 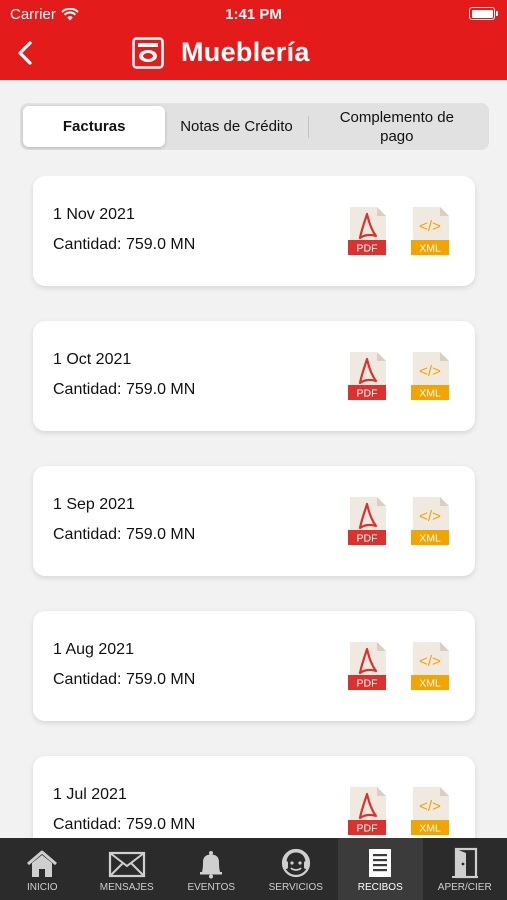 I want to click on back-chevron-icon, so click(x=26, y=53).